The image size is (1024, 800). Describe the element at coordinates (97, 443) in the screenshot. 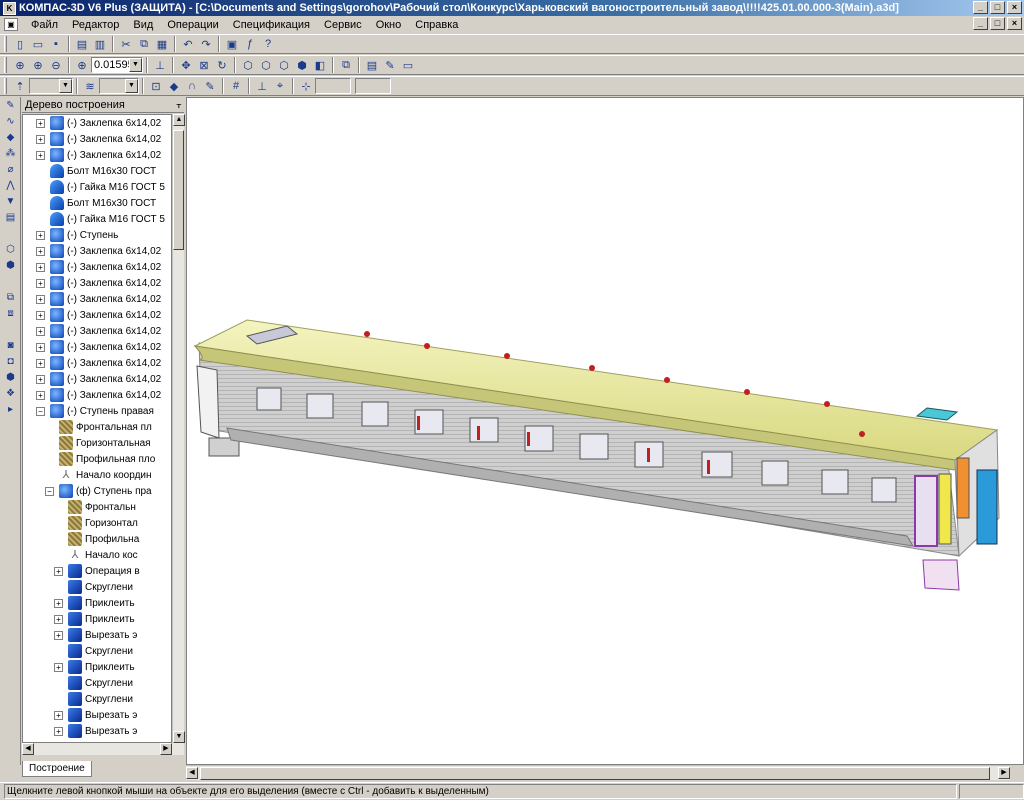

I see `tree-row: Горизонтальная` at that location.